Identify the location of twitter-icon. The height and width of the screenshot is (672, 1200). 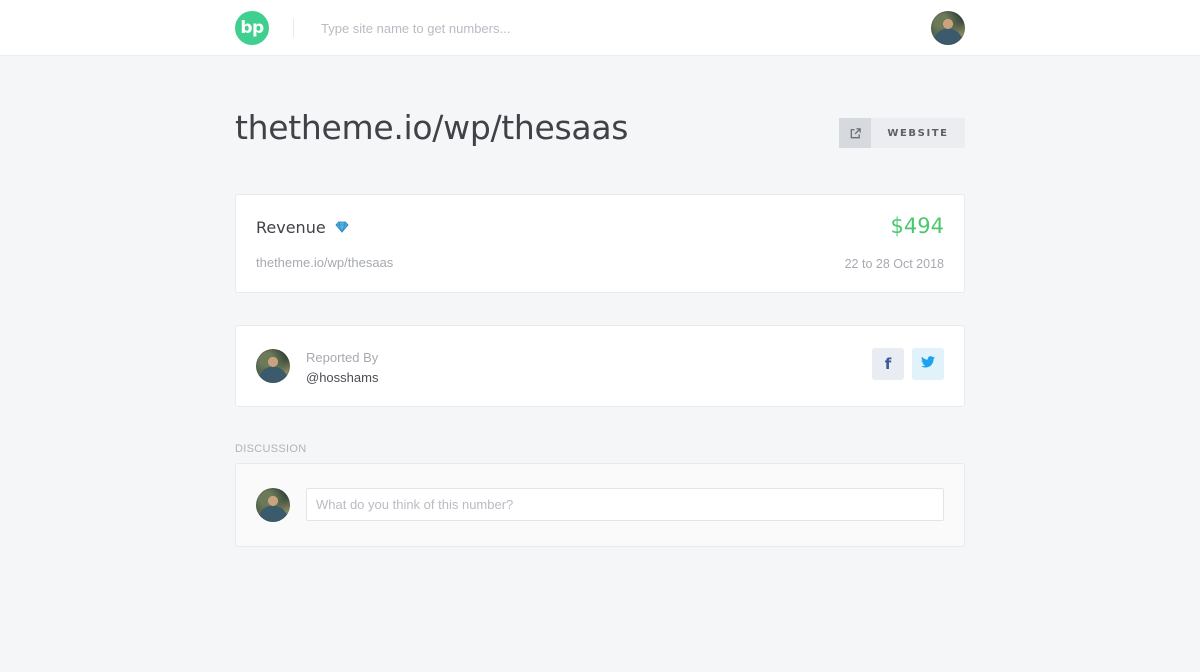
(928, 364).